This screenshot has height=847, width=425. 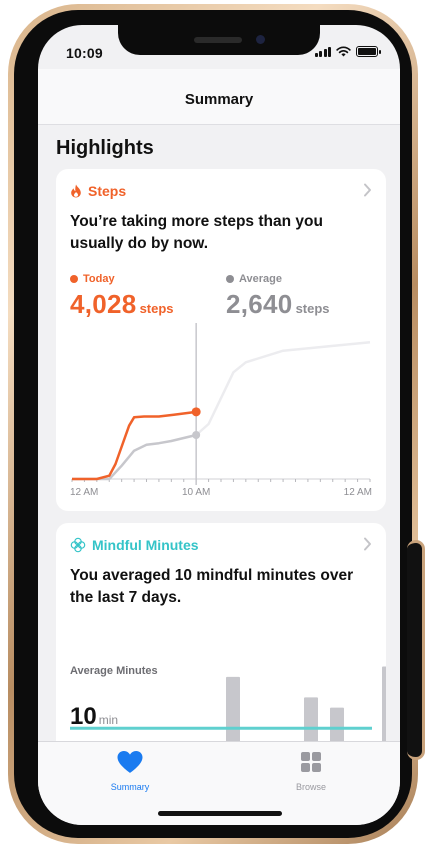 I want to click on steps-card-header: Steps, so click(x=98, y=191).